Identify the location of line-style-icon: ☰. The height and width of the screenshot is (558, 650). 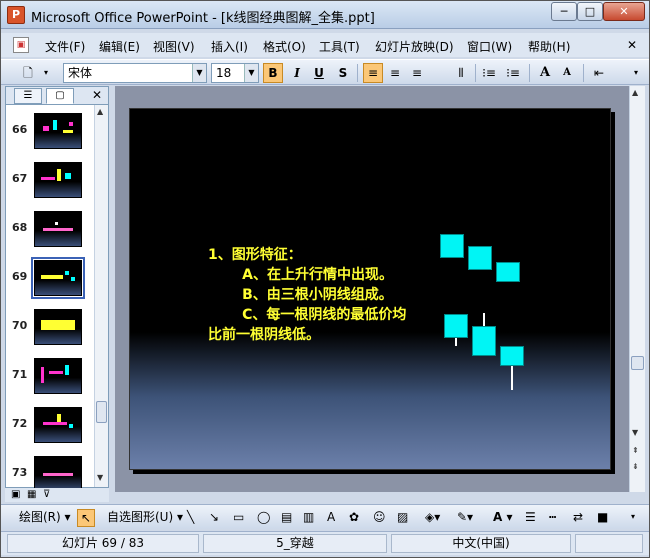
(530, 518).